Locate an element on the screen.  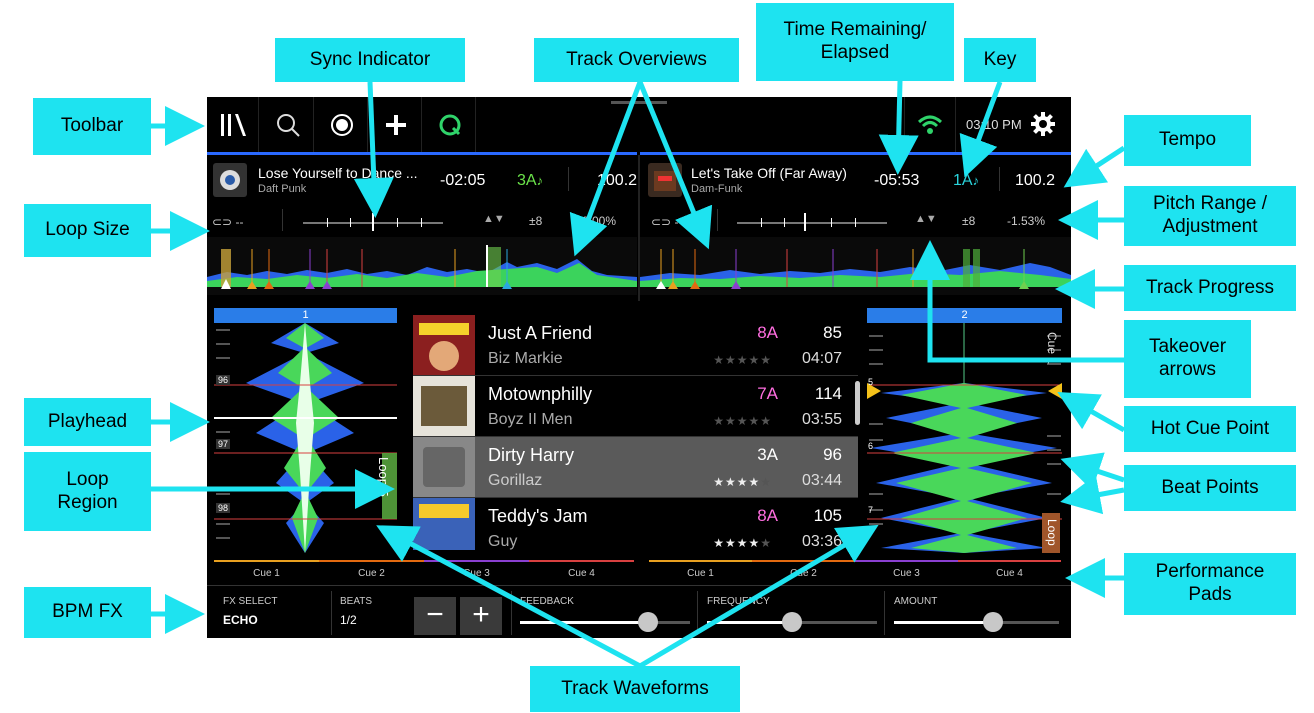
callout-key: Key is located at coordinates (1000, 60).